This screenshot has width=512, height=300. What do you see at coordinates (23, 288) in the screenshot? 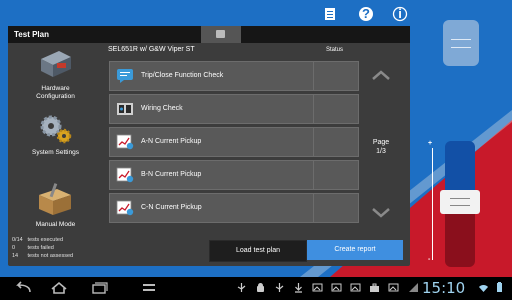
I see `back-icon` at bounding box center [23, 288].